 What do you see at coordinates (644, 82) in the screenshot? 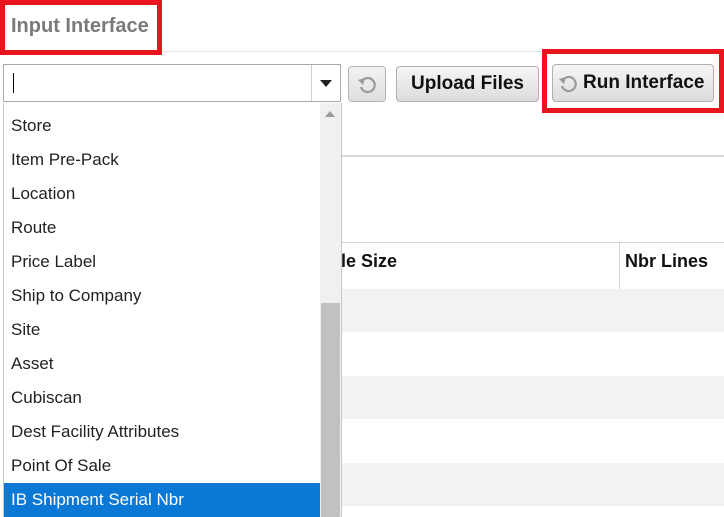
I see `run-interface-label: Run Interface` at bounding box center [644, 82].